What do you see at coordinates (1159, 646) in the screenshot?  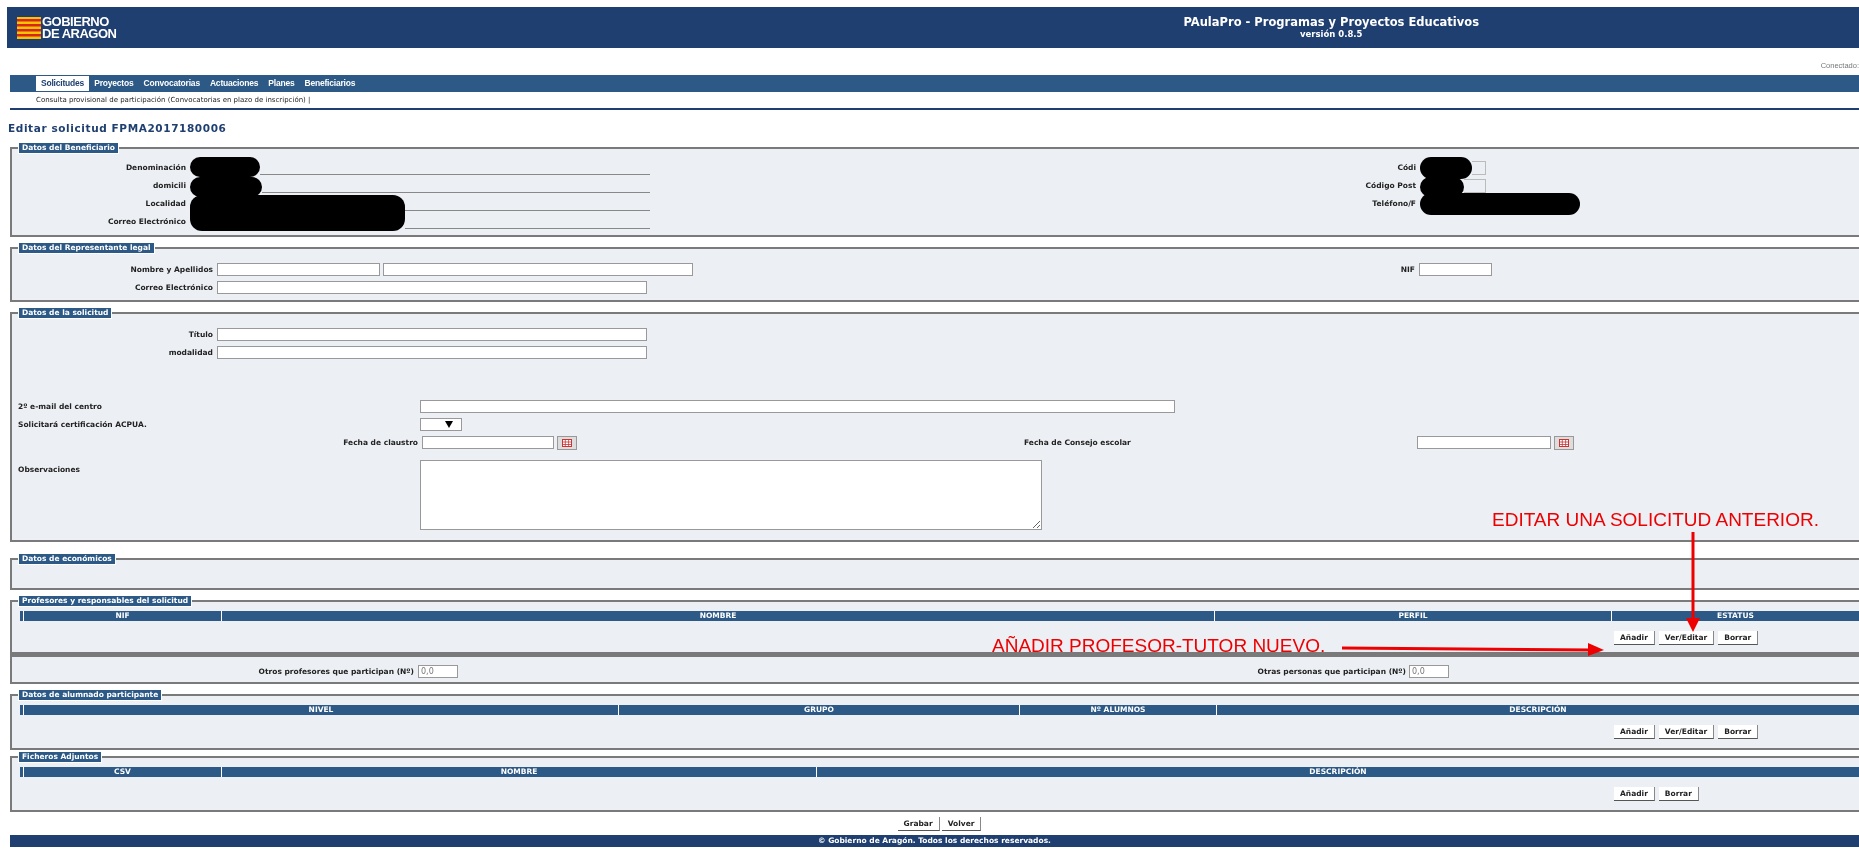 I see `annotation-text: AÑADIR PROFESOR-TUTOR NUEVO.` at bounding box center [1159, 646].